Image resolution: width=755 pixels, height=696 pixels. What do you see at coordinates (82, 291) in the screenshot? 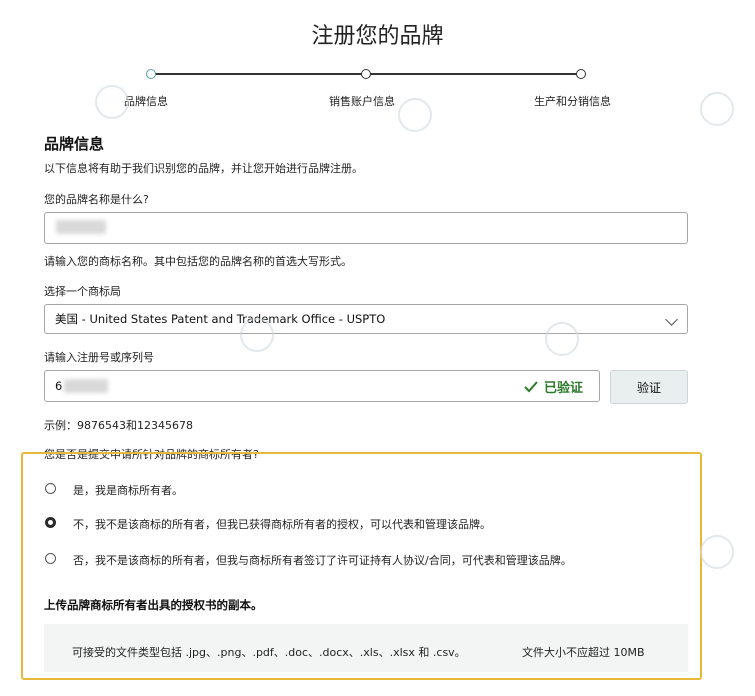
I see `trademark-office-label: 选择一个商标局` at bounding box center [82, 291].